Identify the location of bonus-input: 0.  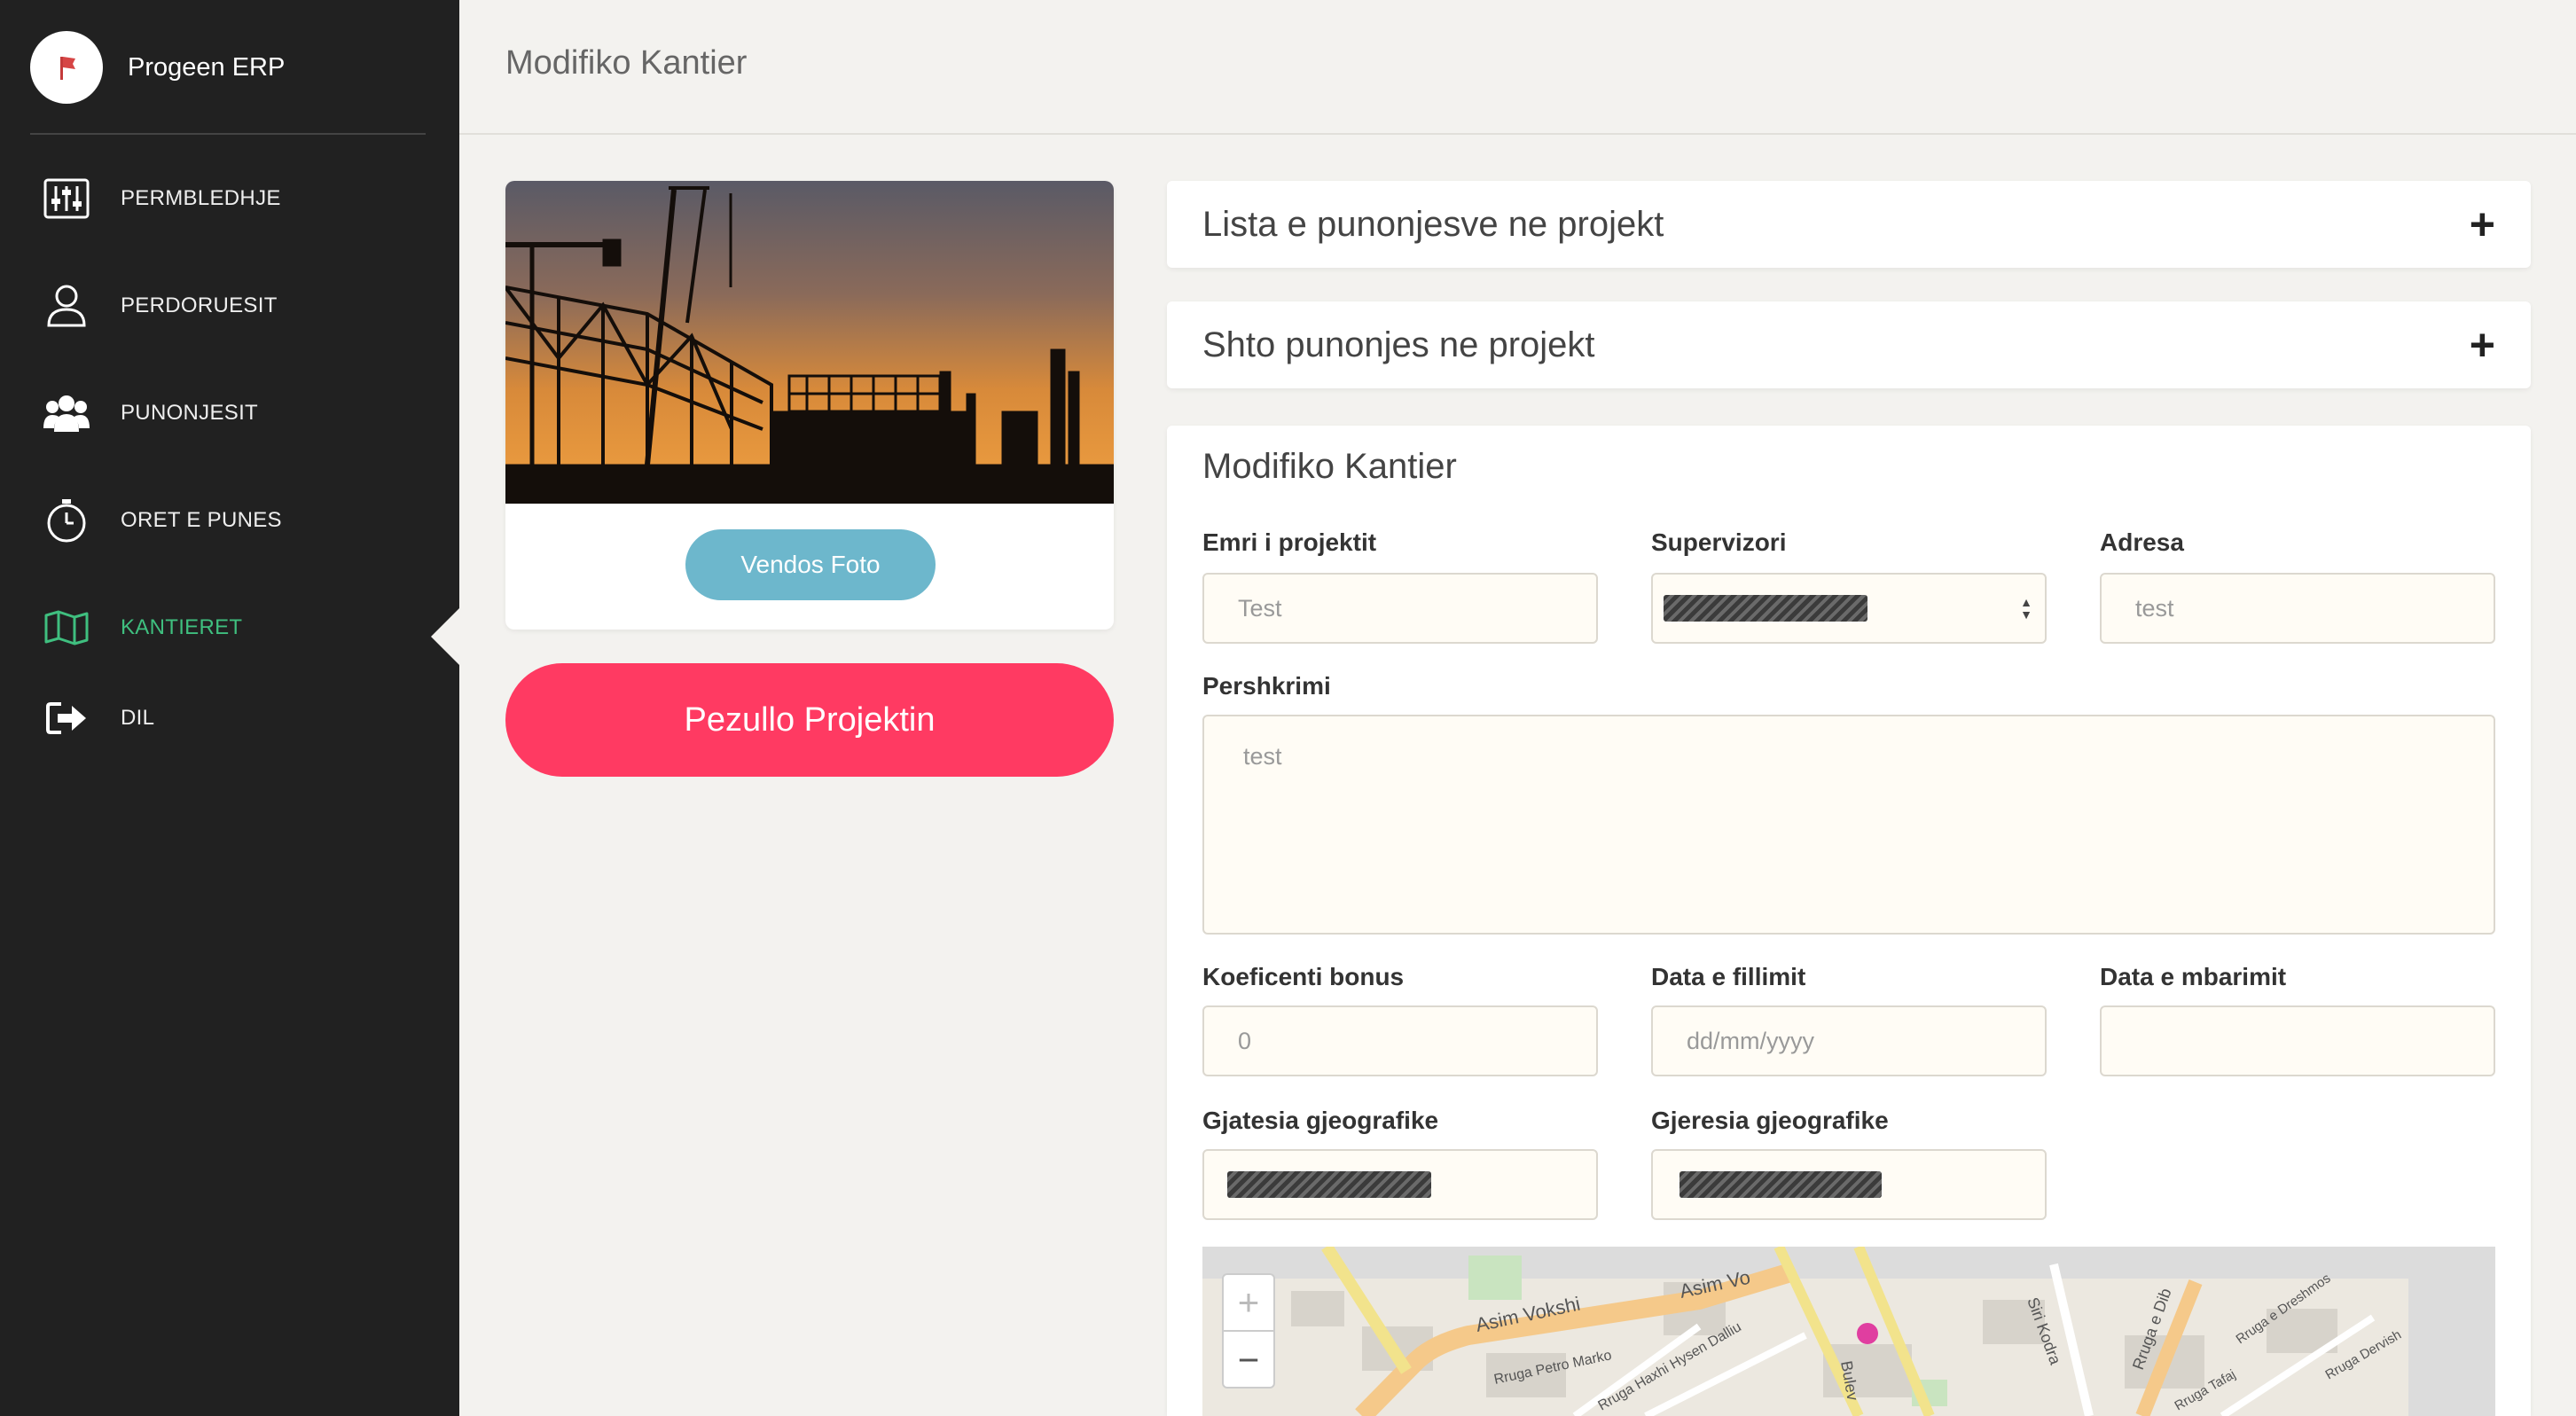
(1400, 1040).